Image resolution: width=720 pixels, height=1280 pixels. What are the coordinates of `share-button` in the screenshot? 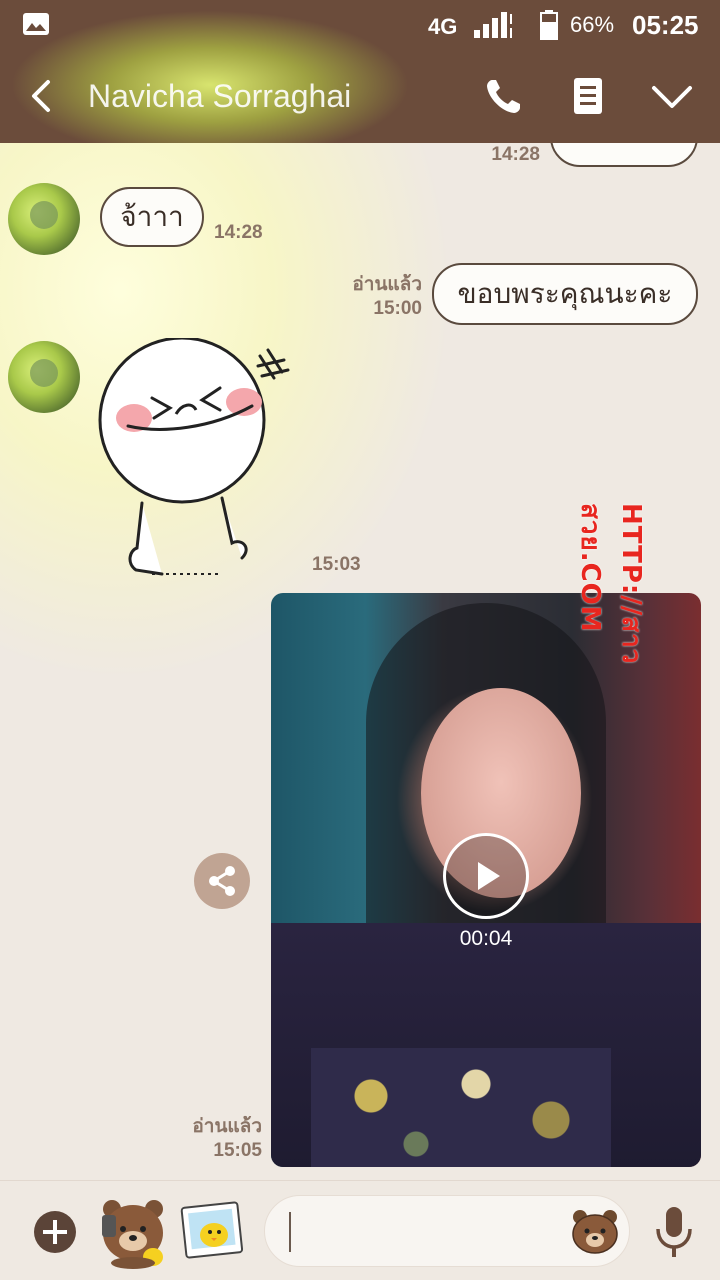 It's located at (222, 881).